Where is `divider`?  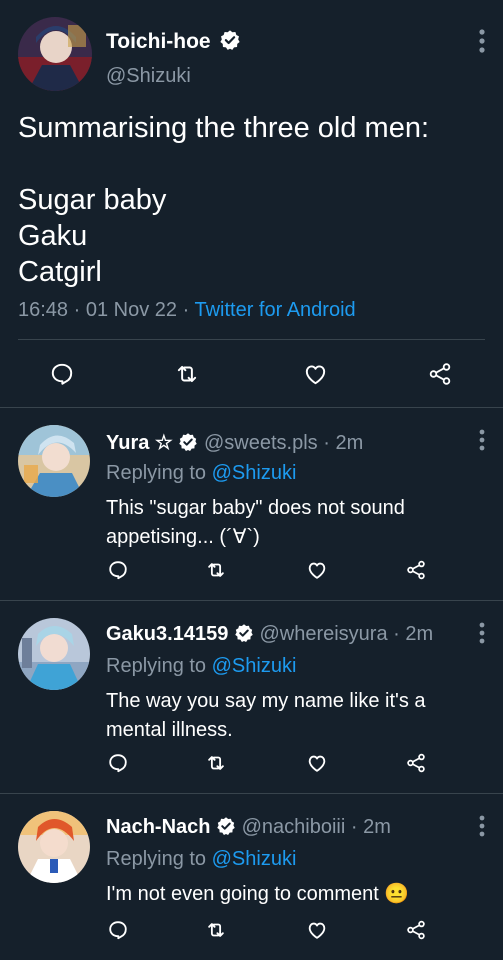
divider is located at coordinates (251, 339).